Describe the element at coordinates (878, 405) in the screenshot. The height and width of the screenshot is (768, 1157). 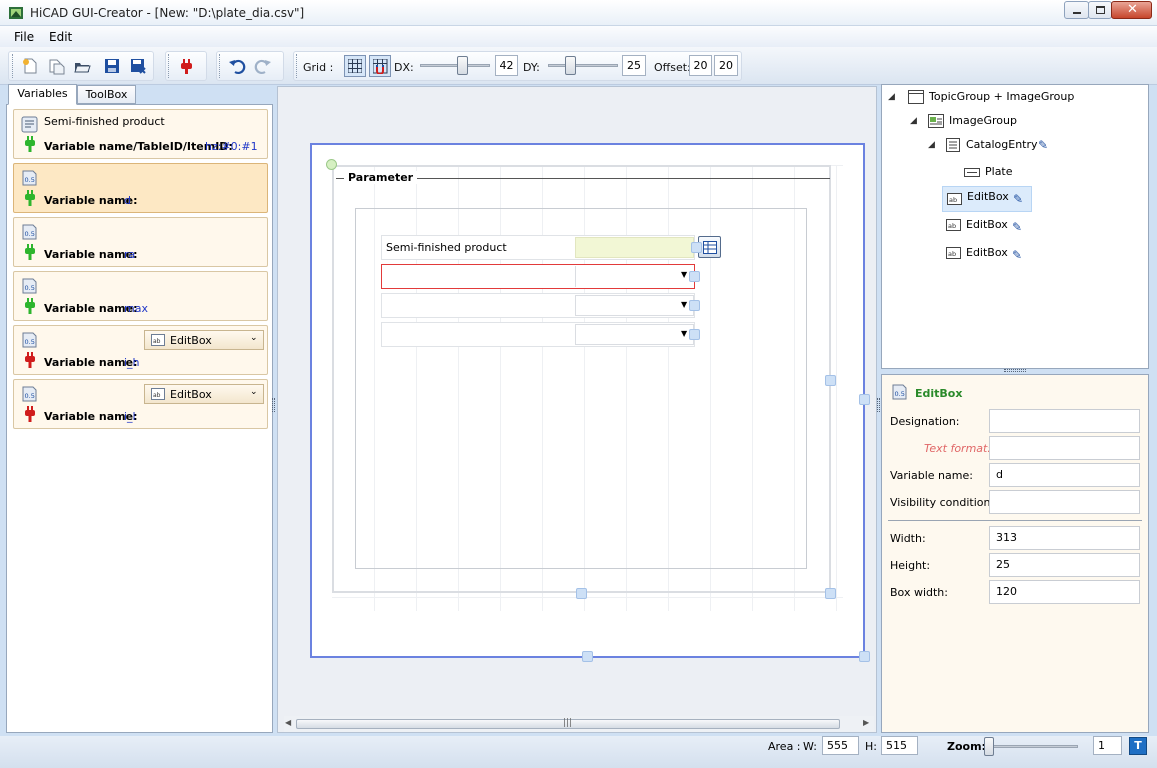
I see `right-splitter-grip` at that location.